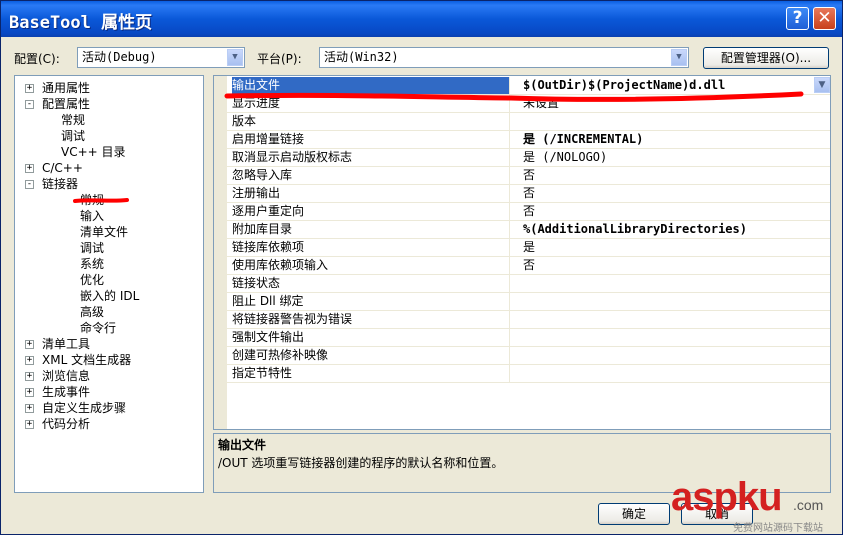  I want to click on annotation-underline-output, so click(514, 96).